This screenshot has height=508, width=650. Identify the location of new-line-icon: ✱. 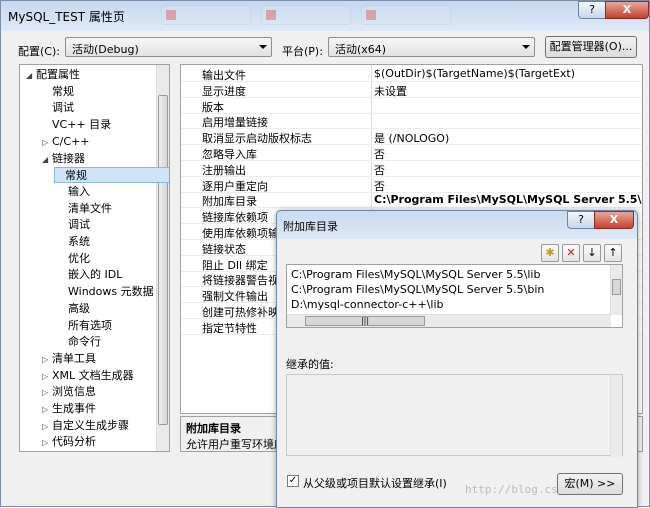
(550, 253).